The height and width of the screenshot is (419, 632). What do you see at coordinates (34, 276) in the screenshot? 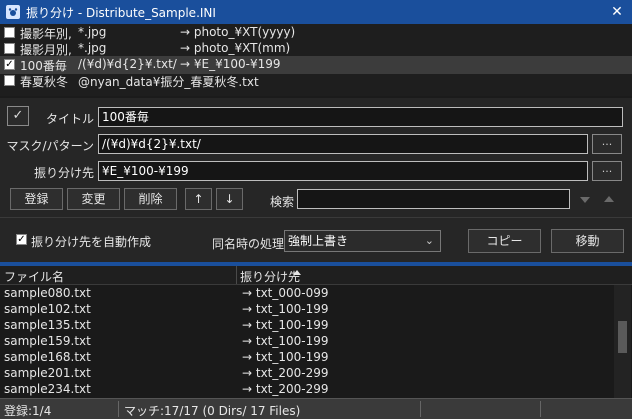
I see `column-header-filename: ファイル名` at bounding box center [34, 276].